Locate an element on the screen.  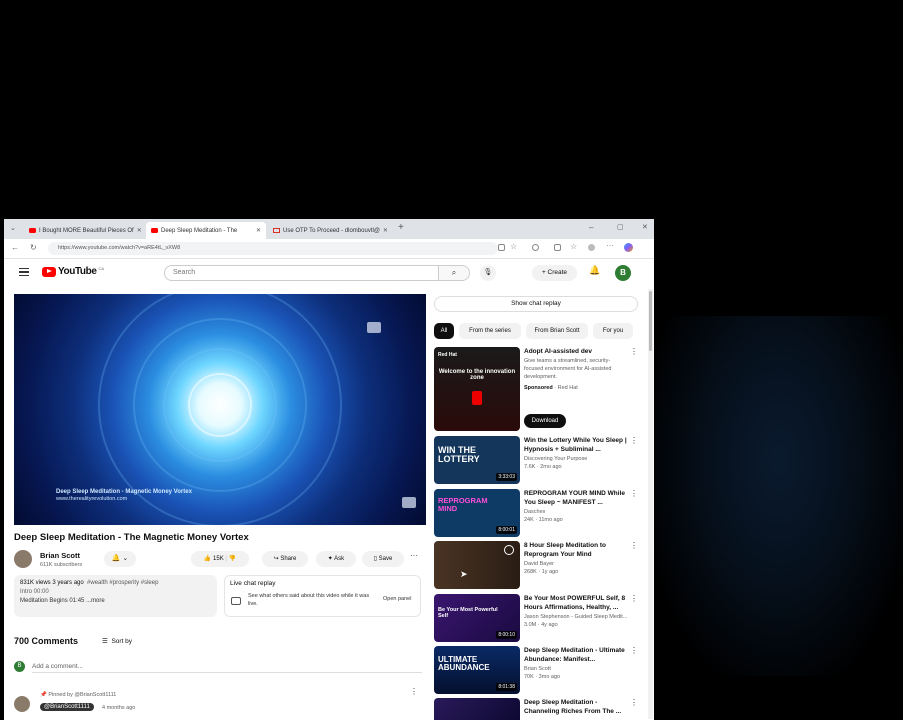
tab-1: I Bought MORE Beautiful Pieces Of ✕ is located at coordinates (84, 230).